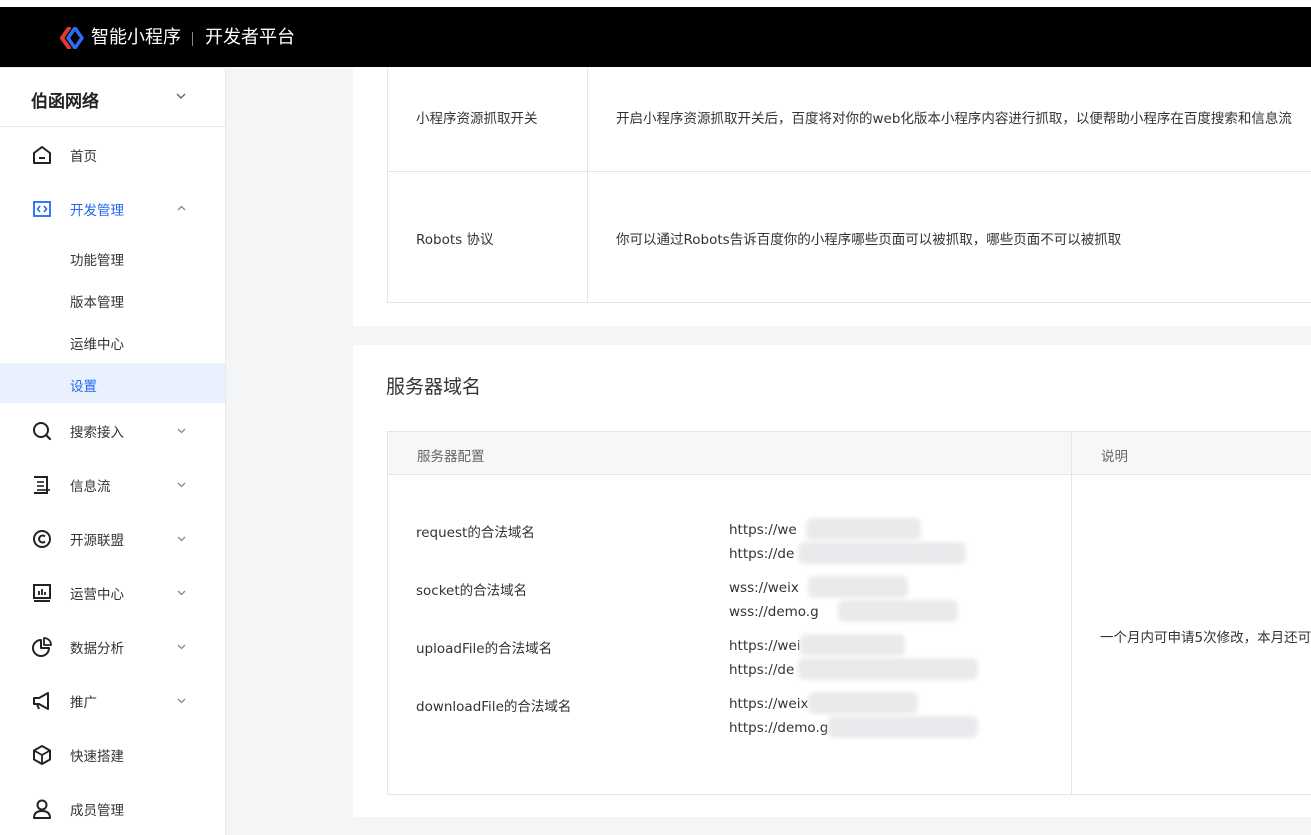  I want to click on sidebar-item-label: 成员管理, so click(97, 811).